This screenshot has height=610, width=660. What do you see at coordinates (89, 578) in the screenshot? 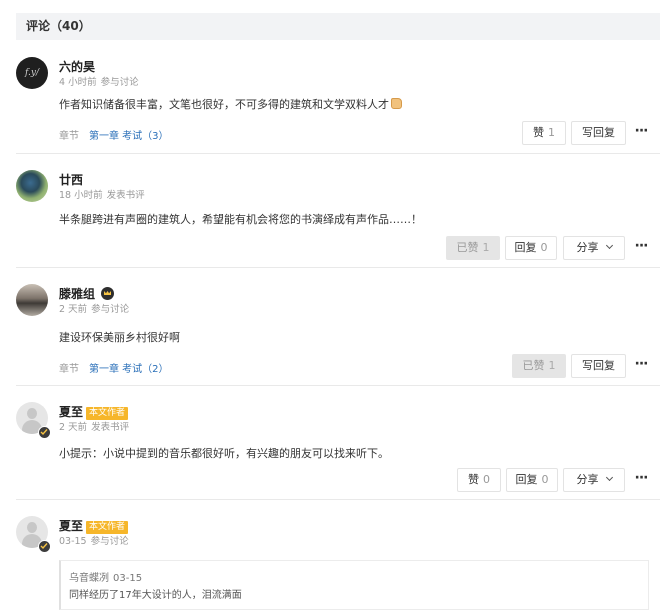
I see `quoted-author: 乌音蝶冽` at bounding box center [89, 578].